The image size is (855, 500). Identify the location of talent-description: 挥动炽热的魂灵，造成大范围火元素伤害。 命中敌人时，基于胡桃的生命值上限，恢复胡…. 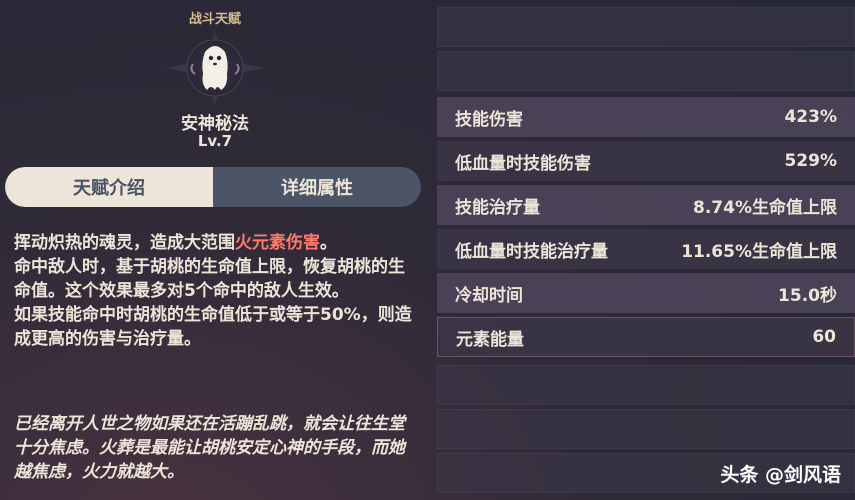
(214, 291).